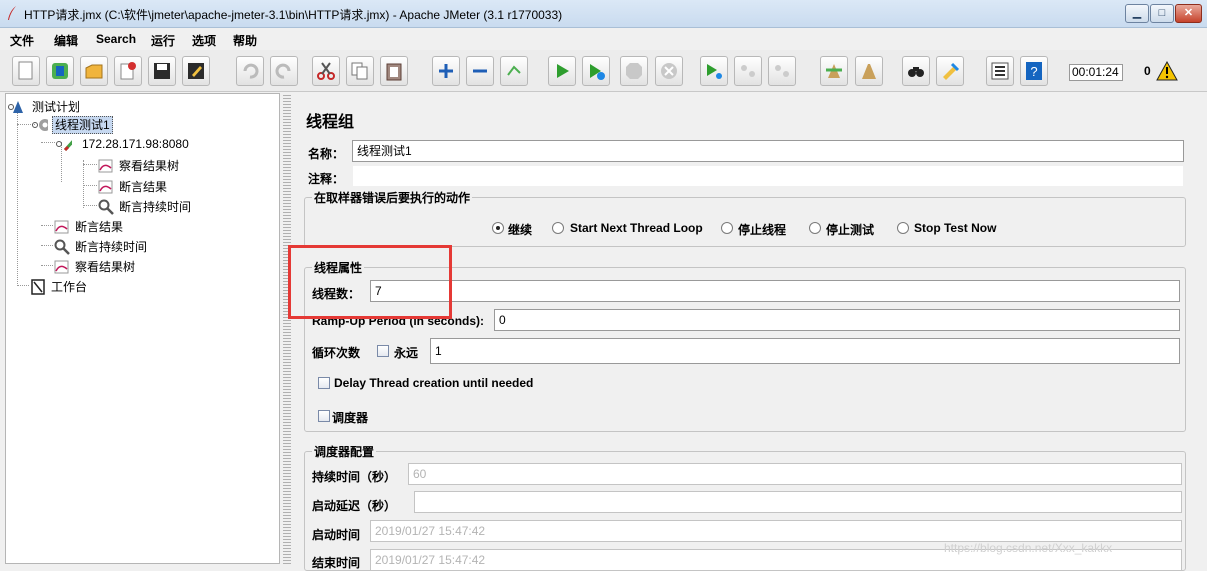 This screenshot has height=571, width=1207. Describe the element at coordinates (326, 154) in the screenshot. I see `name-label: 名称：` at that location.